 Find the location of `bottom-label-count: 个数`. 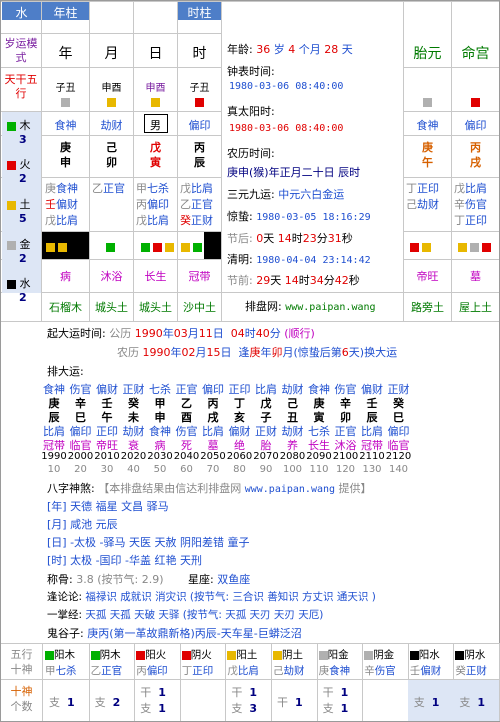

bottom-label-count: 个数 is located at coordinates (21, 706).